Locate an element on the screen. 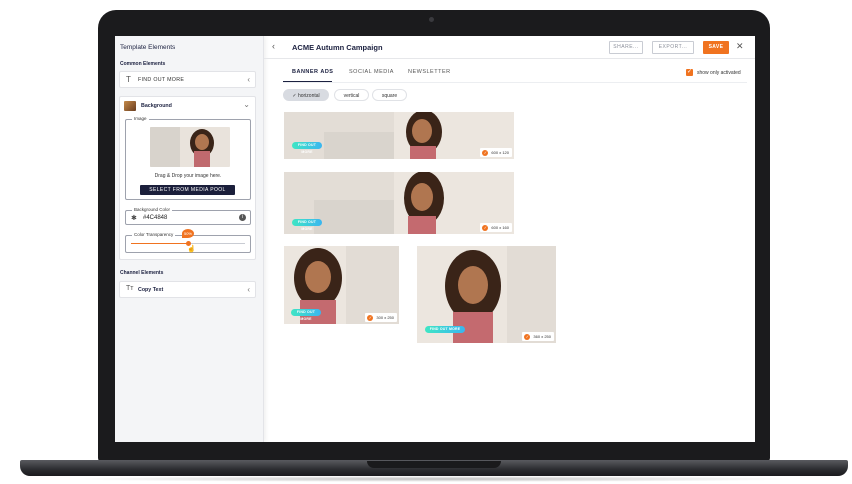  sidebar-title: Template Elements is located at coordinates (148, 47).